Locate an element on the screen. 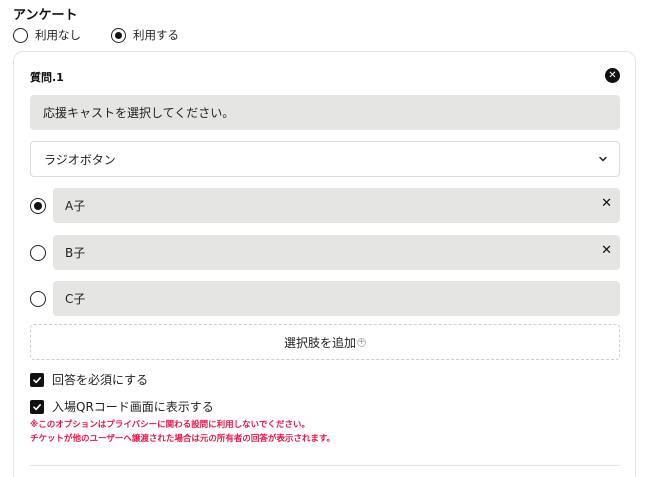 This screenshot has width=649, height=477. option-label: A子 is located at coordinates (75, 206).